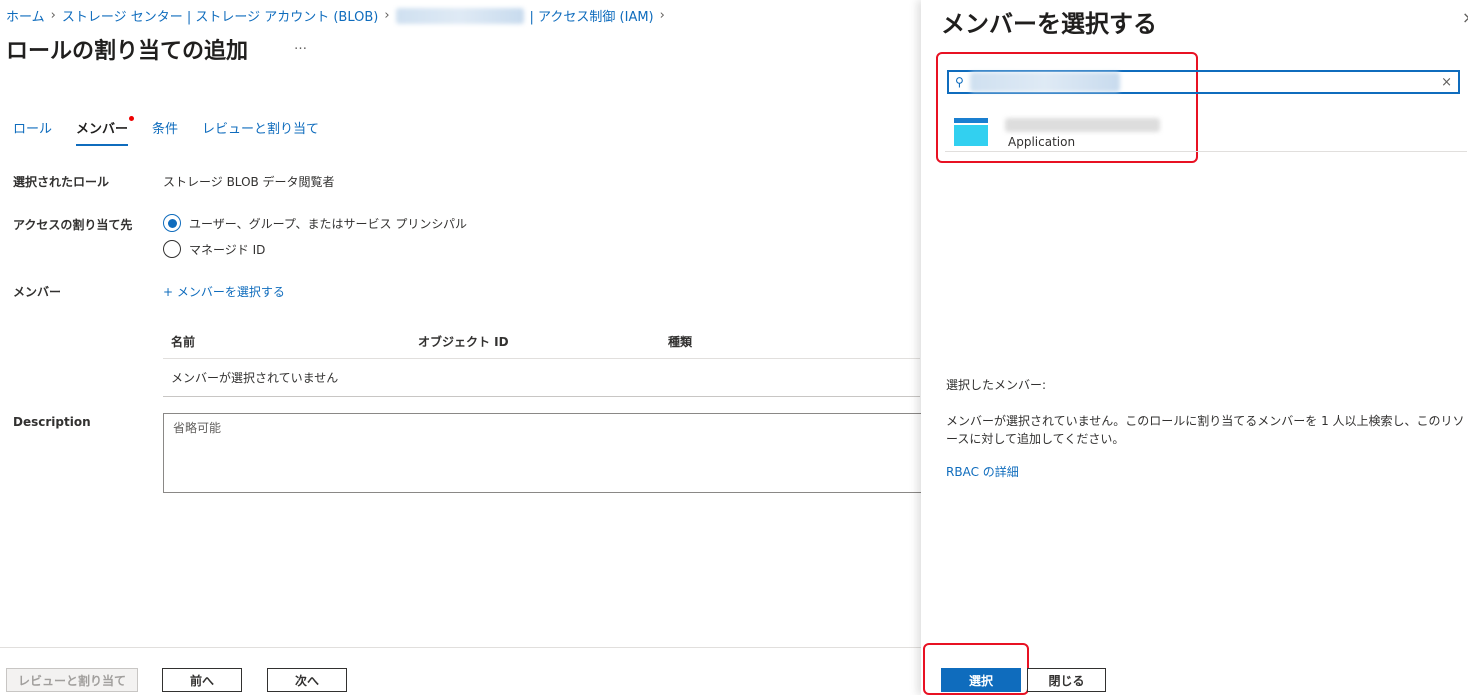 The width and height of the screenshot is (1468, 695). What do you see at coordinates (37, 292) in the screenshot?
I see `members-label: メンバー` at bounding box center [37, 292].